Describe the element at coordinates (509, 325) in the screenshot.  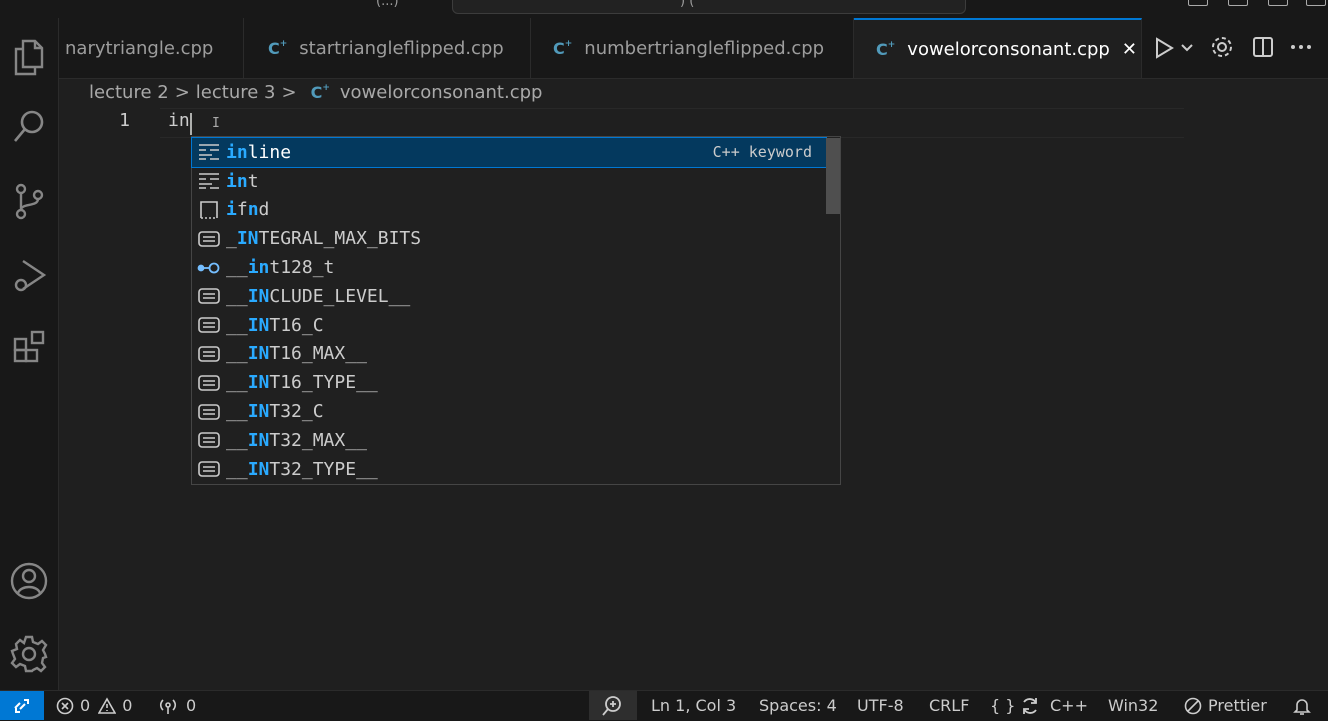
I see `suggest-item: __INT16_C` at that location.